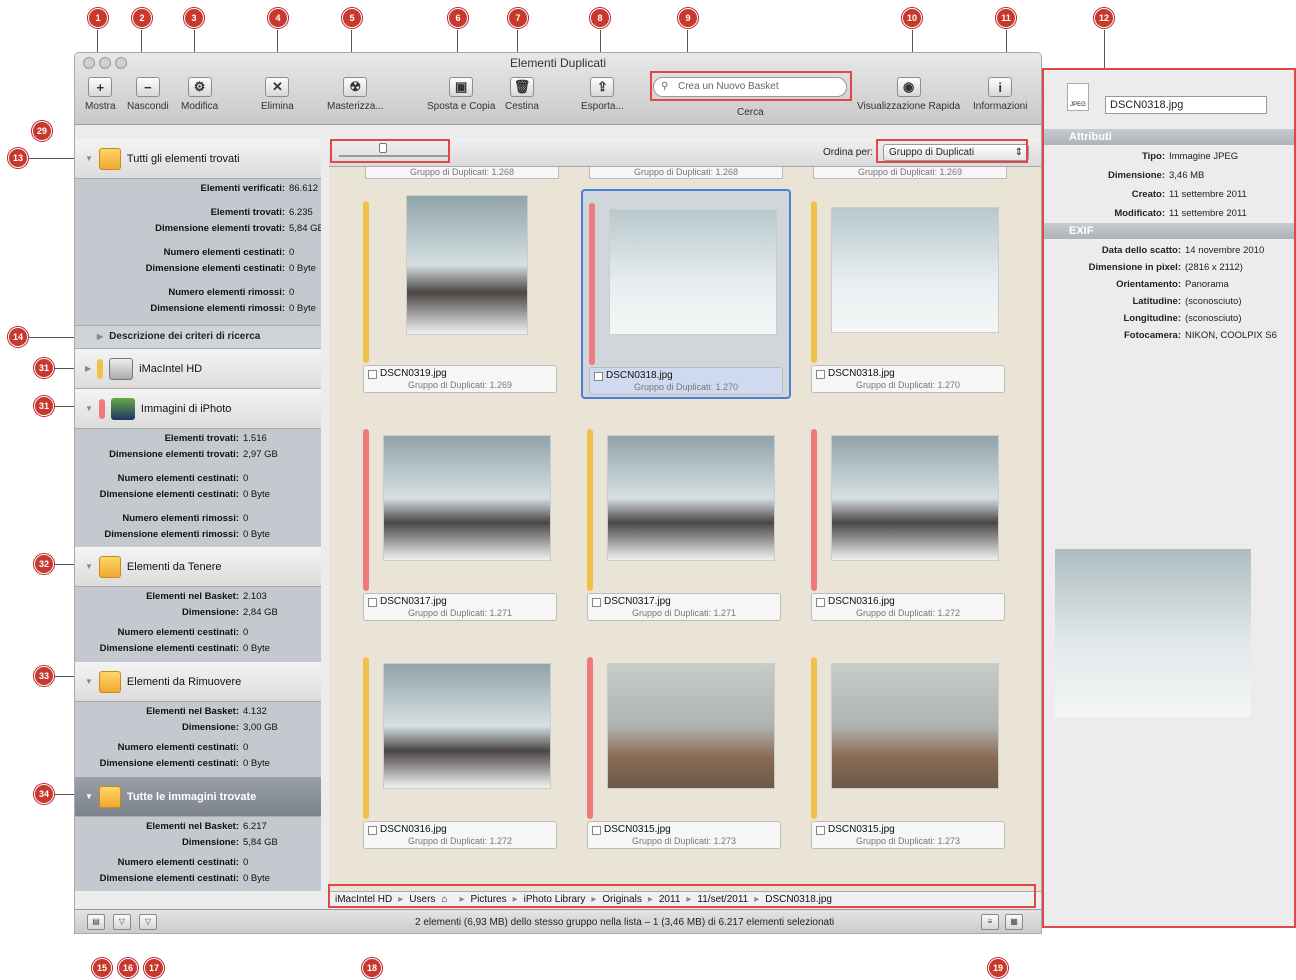 The width and height of the screenshot is (1296, 980). Describe the element at coordinates (990, 922) in the screenshot. I see `list-view-button: ≡` at that location.